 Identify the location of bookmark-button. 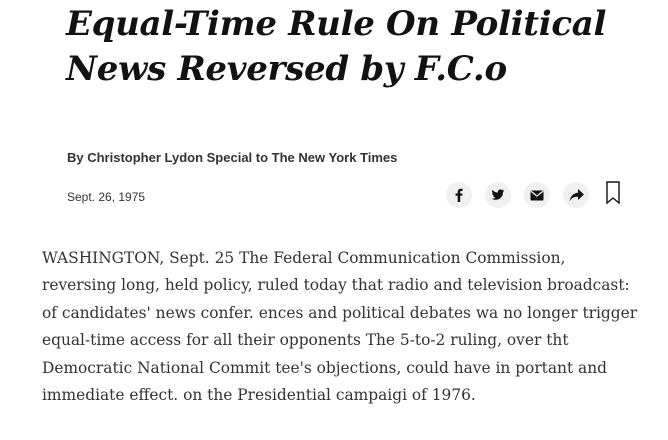
(613, 195).